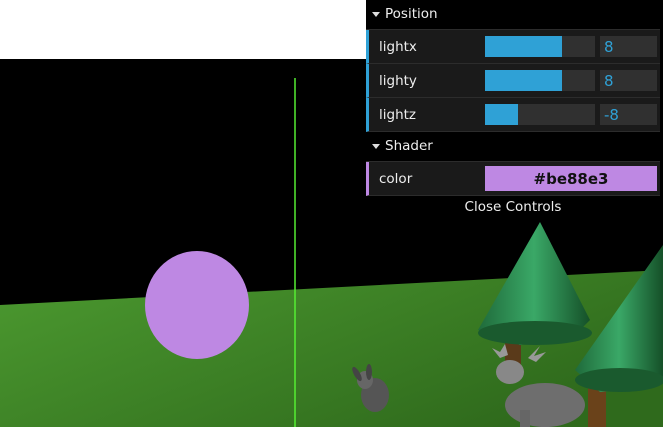 The width and height of the screenshot is (663, 427). I want to click on control-label: color, so click(396, 178).